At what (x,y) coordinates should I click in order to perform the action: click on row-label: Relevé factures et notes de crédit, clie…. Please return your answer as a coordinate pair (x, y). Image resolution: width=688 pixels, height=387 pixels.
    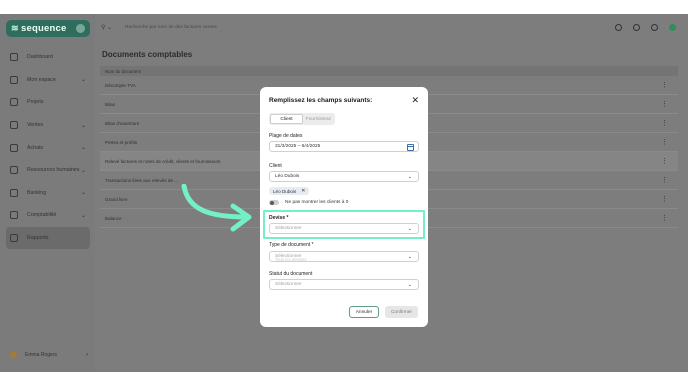
    Looking at the image, I should click on (163, 161).